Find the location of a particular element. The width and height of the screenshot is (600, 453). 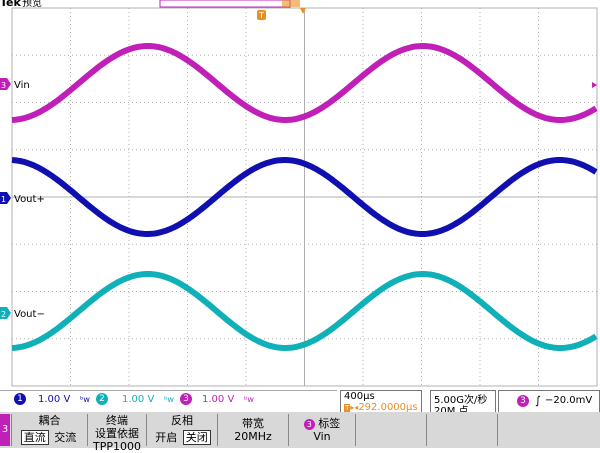

label-title: 标签 is located at coordinates (329, 423).